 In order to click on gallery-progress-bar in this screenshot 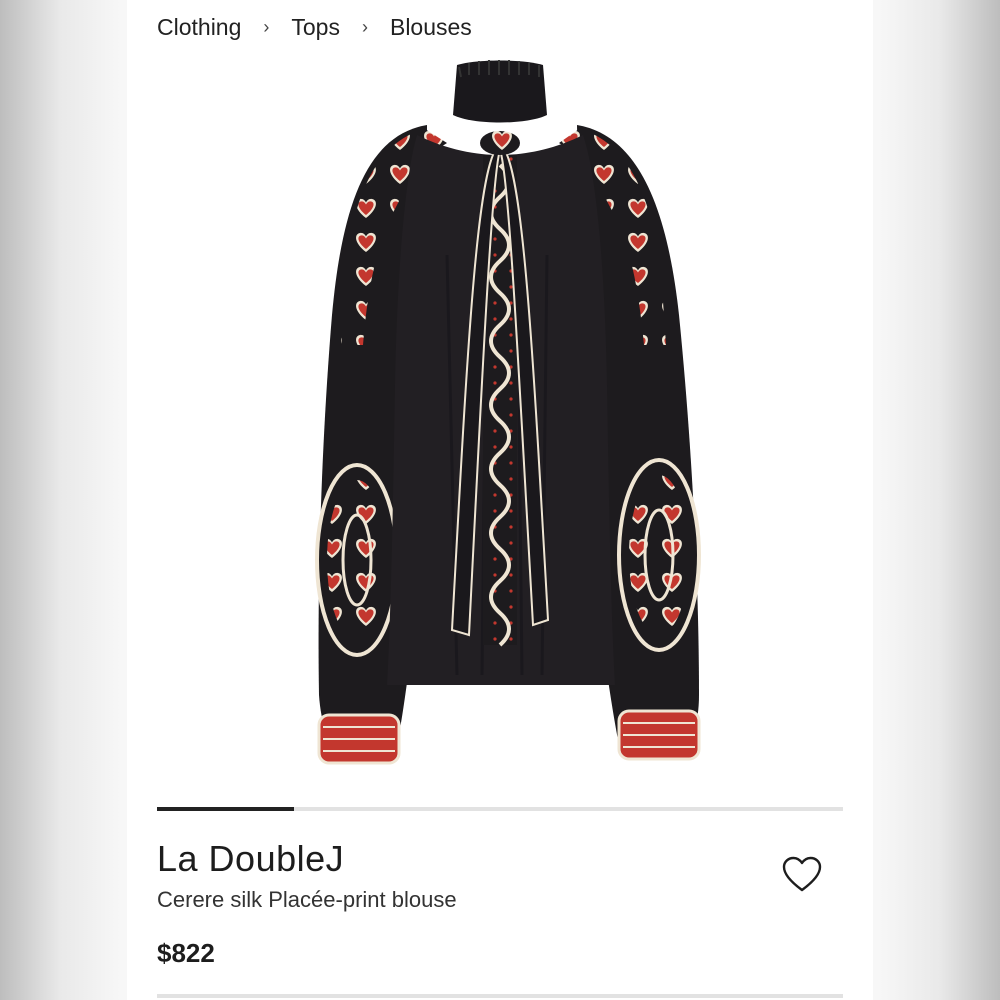, I will do `click(500, 809)`.